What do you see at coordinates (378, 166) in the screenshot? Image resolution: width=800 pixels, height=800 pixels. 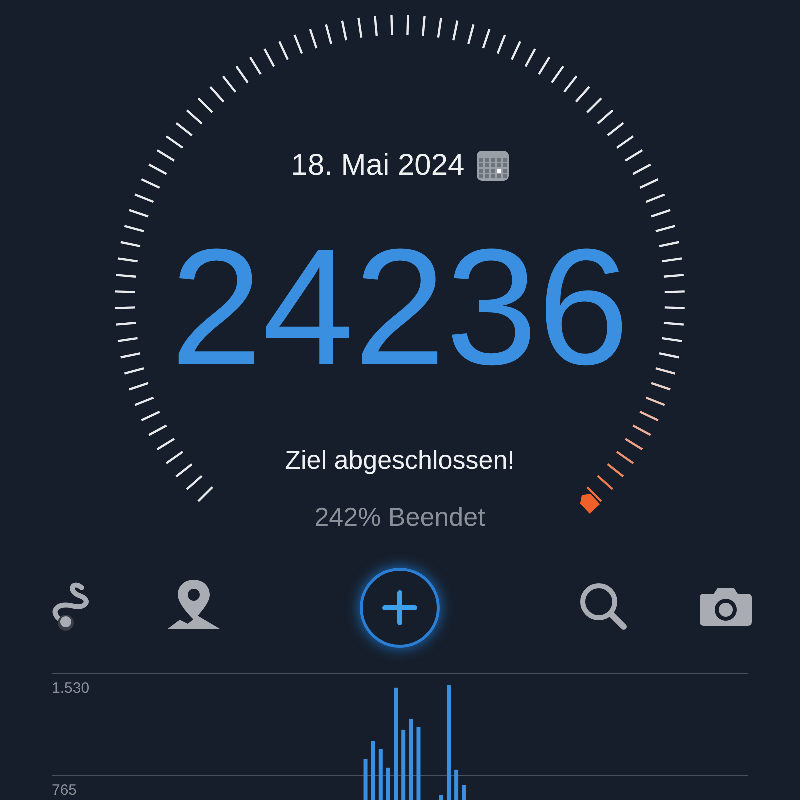 I see `date-label: 18. Mai 2024` at bounding box center [378, 166].